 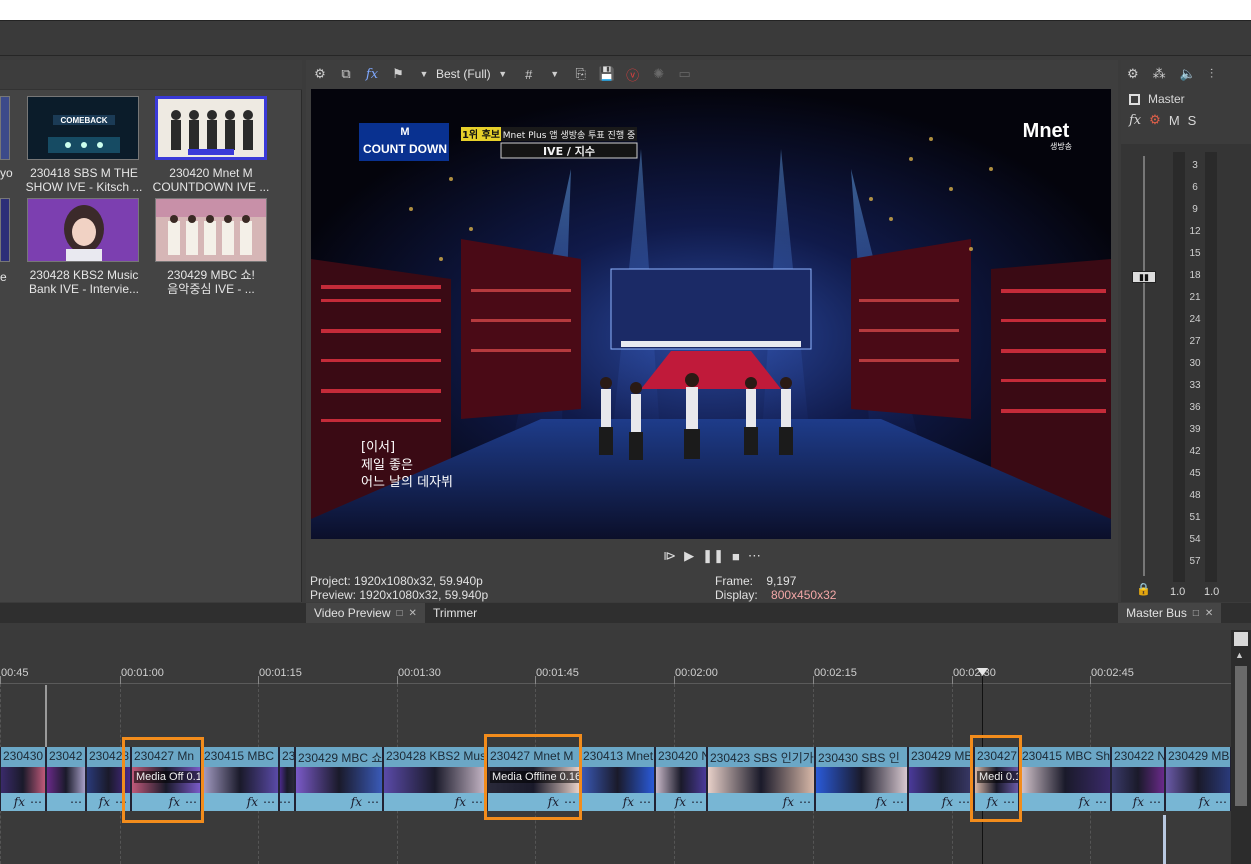 What do you see at coordinates (372, 74) in the screenshot?
I see `fx-icon: fx` at bounding box center [372, 74].